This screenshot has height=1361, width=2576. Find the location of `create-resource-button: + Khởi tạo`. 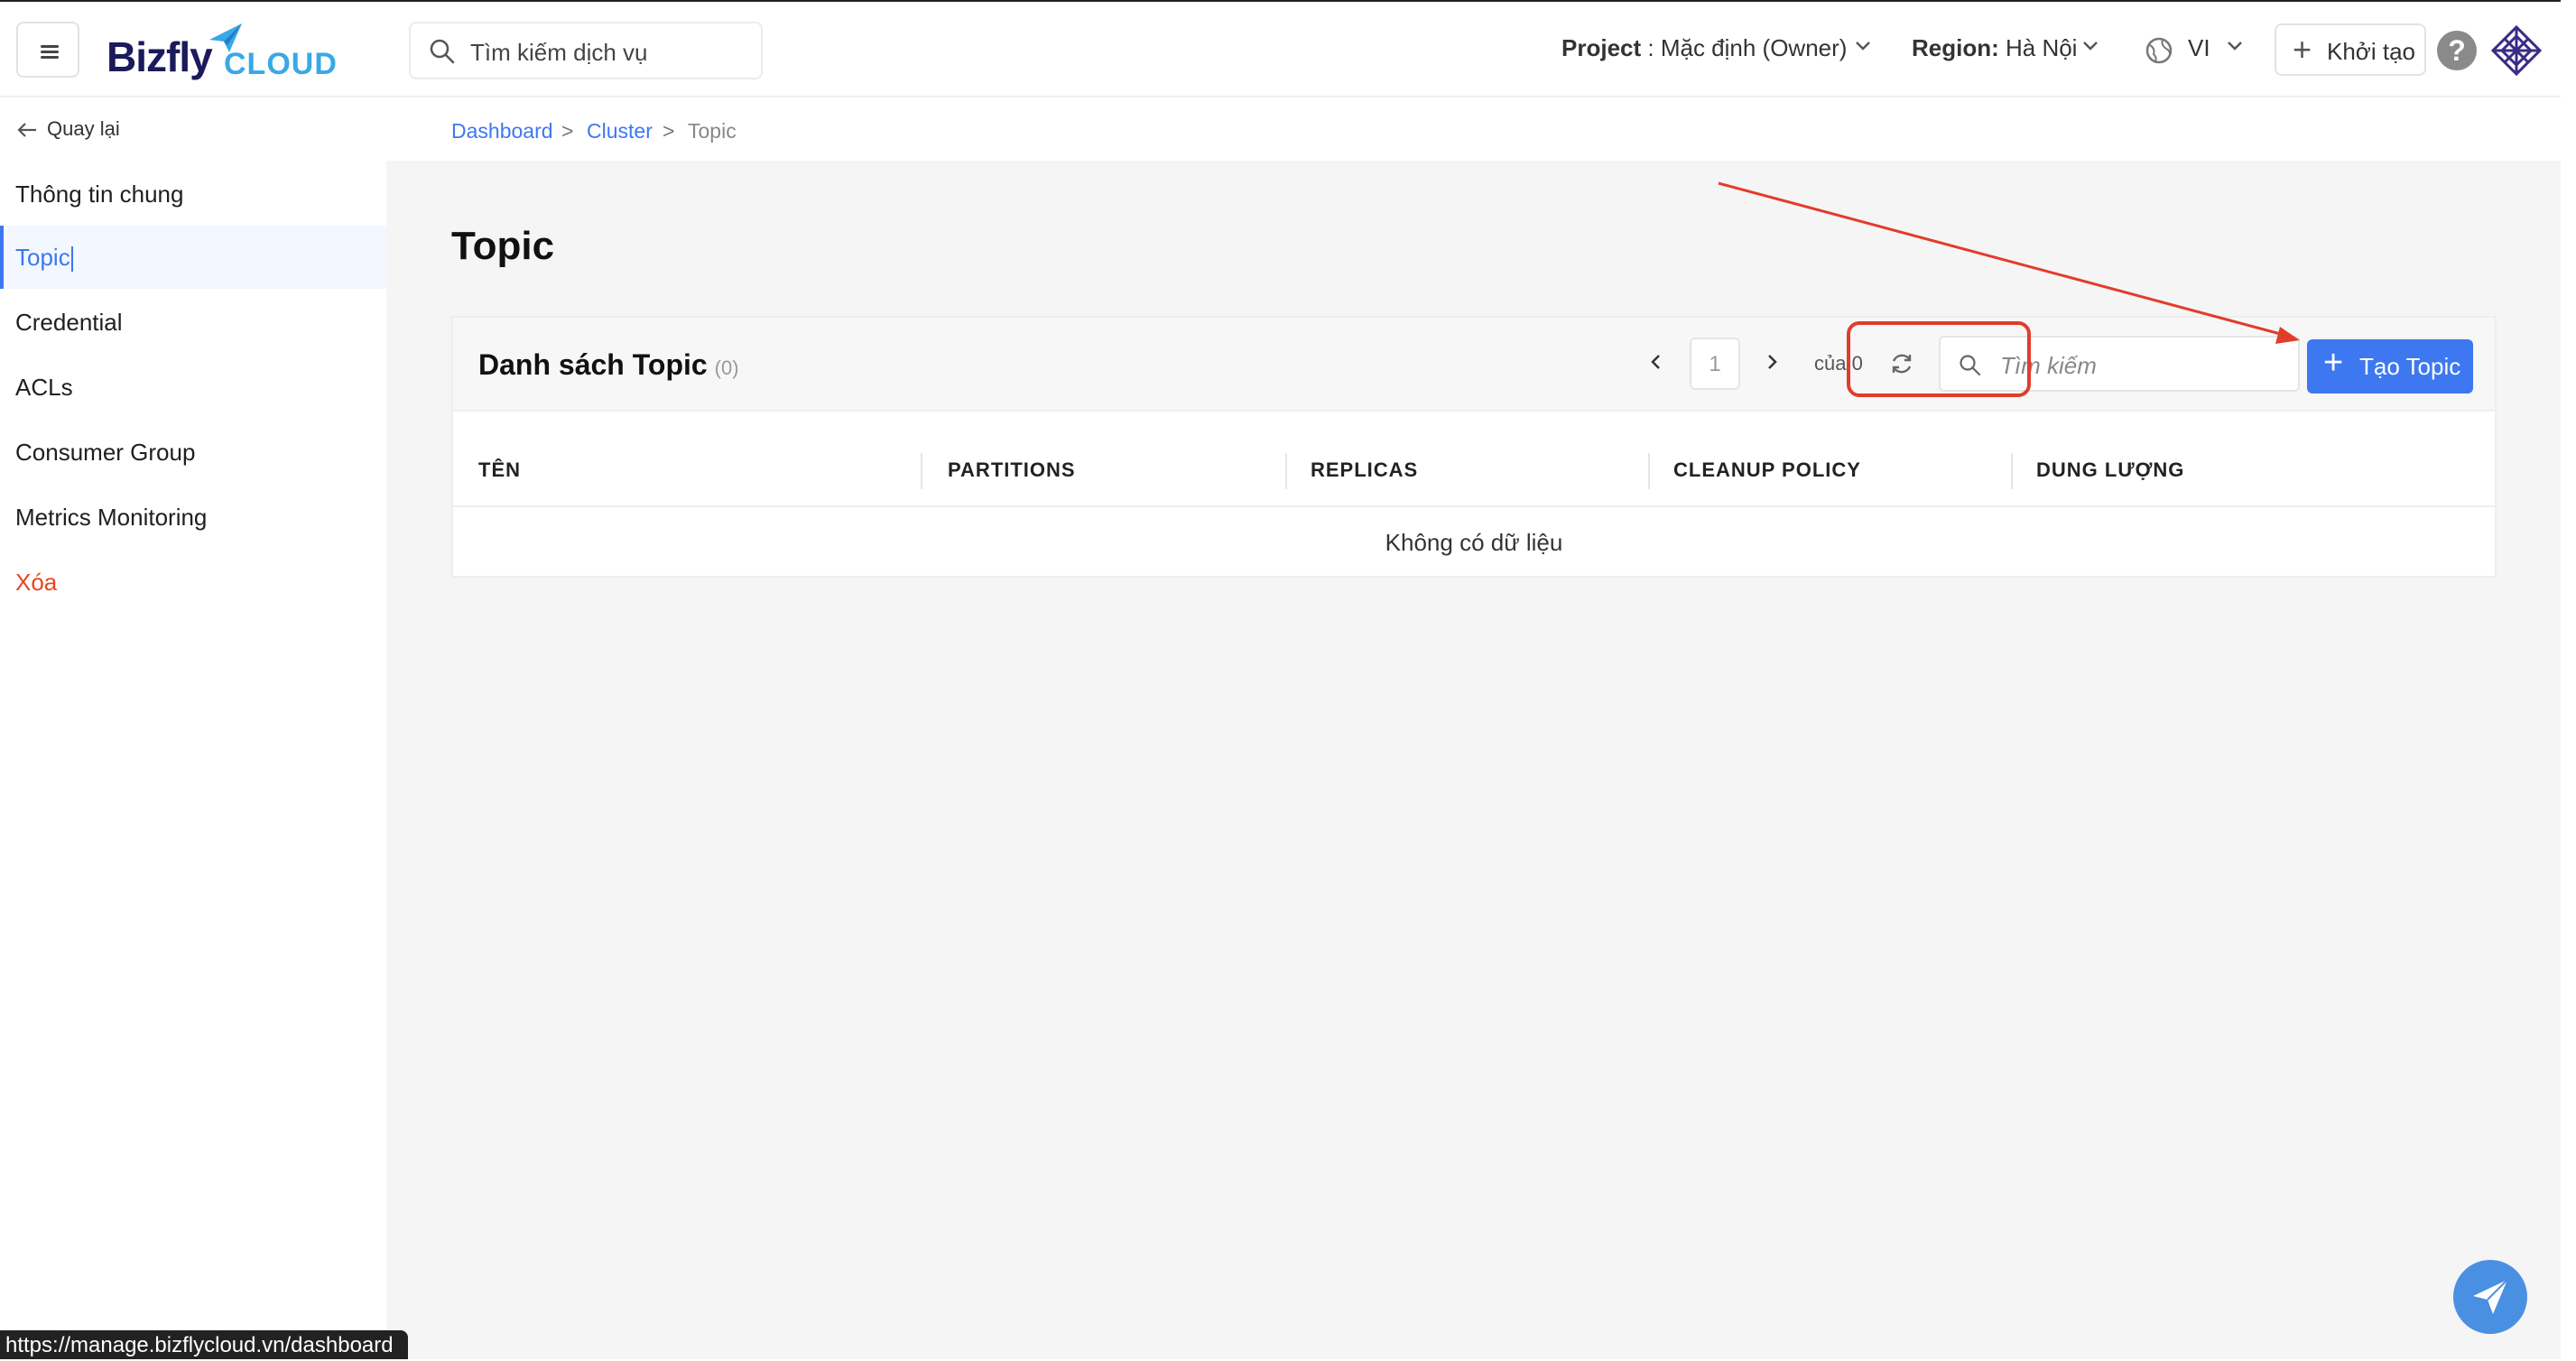

create-resource-button: + Khởi tạo is located at coordinates (2350, 49).